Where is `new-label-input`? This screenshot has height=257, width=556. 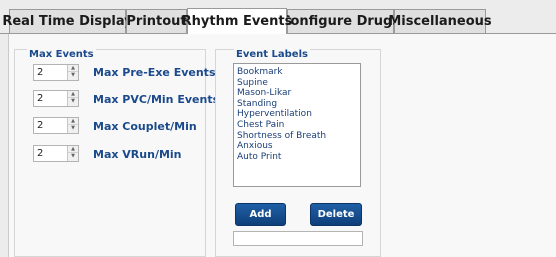
new-label-input is located at coordinates (298, 238).